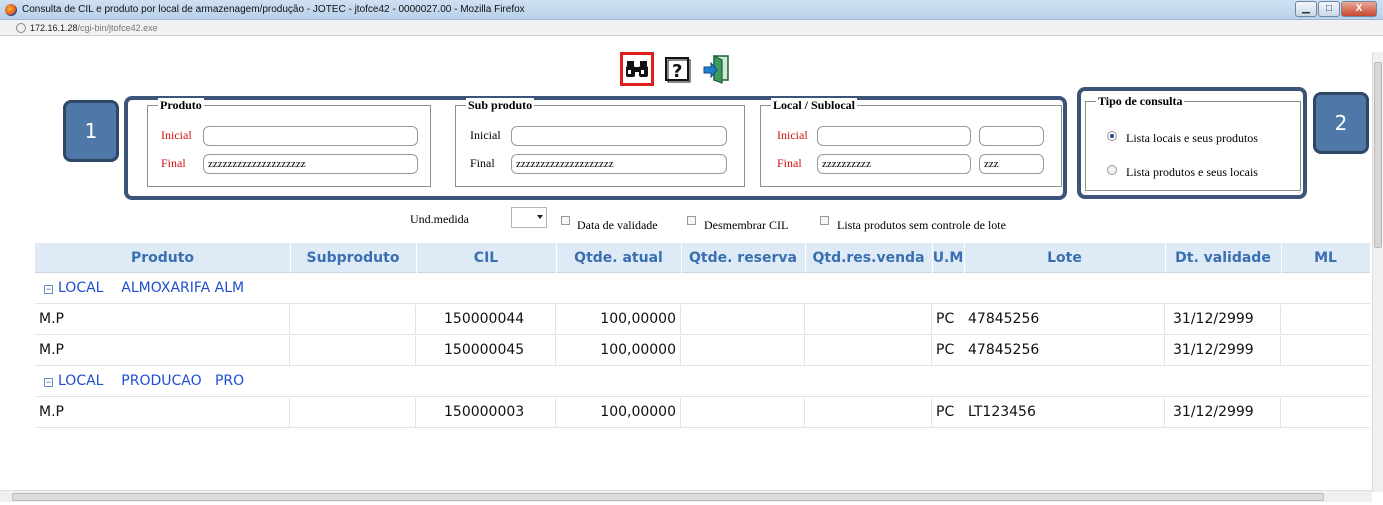  I want to click on annotation-badge-2: 2, so click(1341, 123).